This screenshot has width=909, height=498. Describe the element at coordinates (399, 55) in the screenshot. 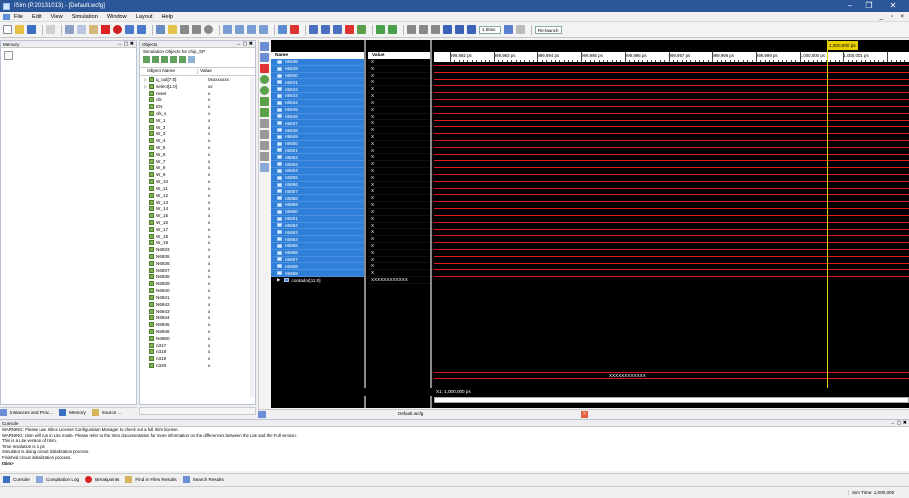

I see `wave-col-value: Value` at that location.